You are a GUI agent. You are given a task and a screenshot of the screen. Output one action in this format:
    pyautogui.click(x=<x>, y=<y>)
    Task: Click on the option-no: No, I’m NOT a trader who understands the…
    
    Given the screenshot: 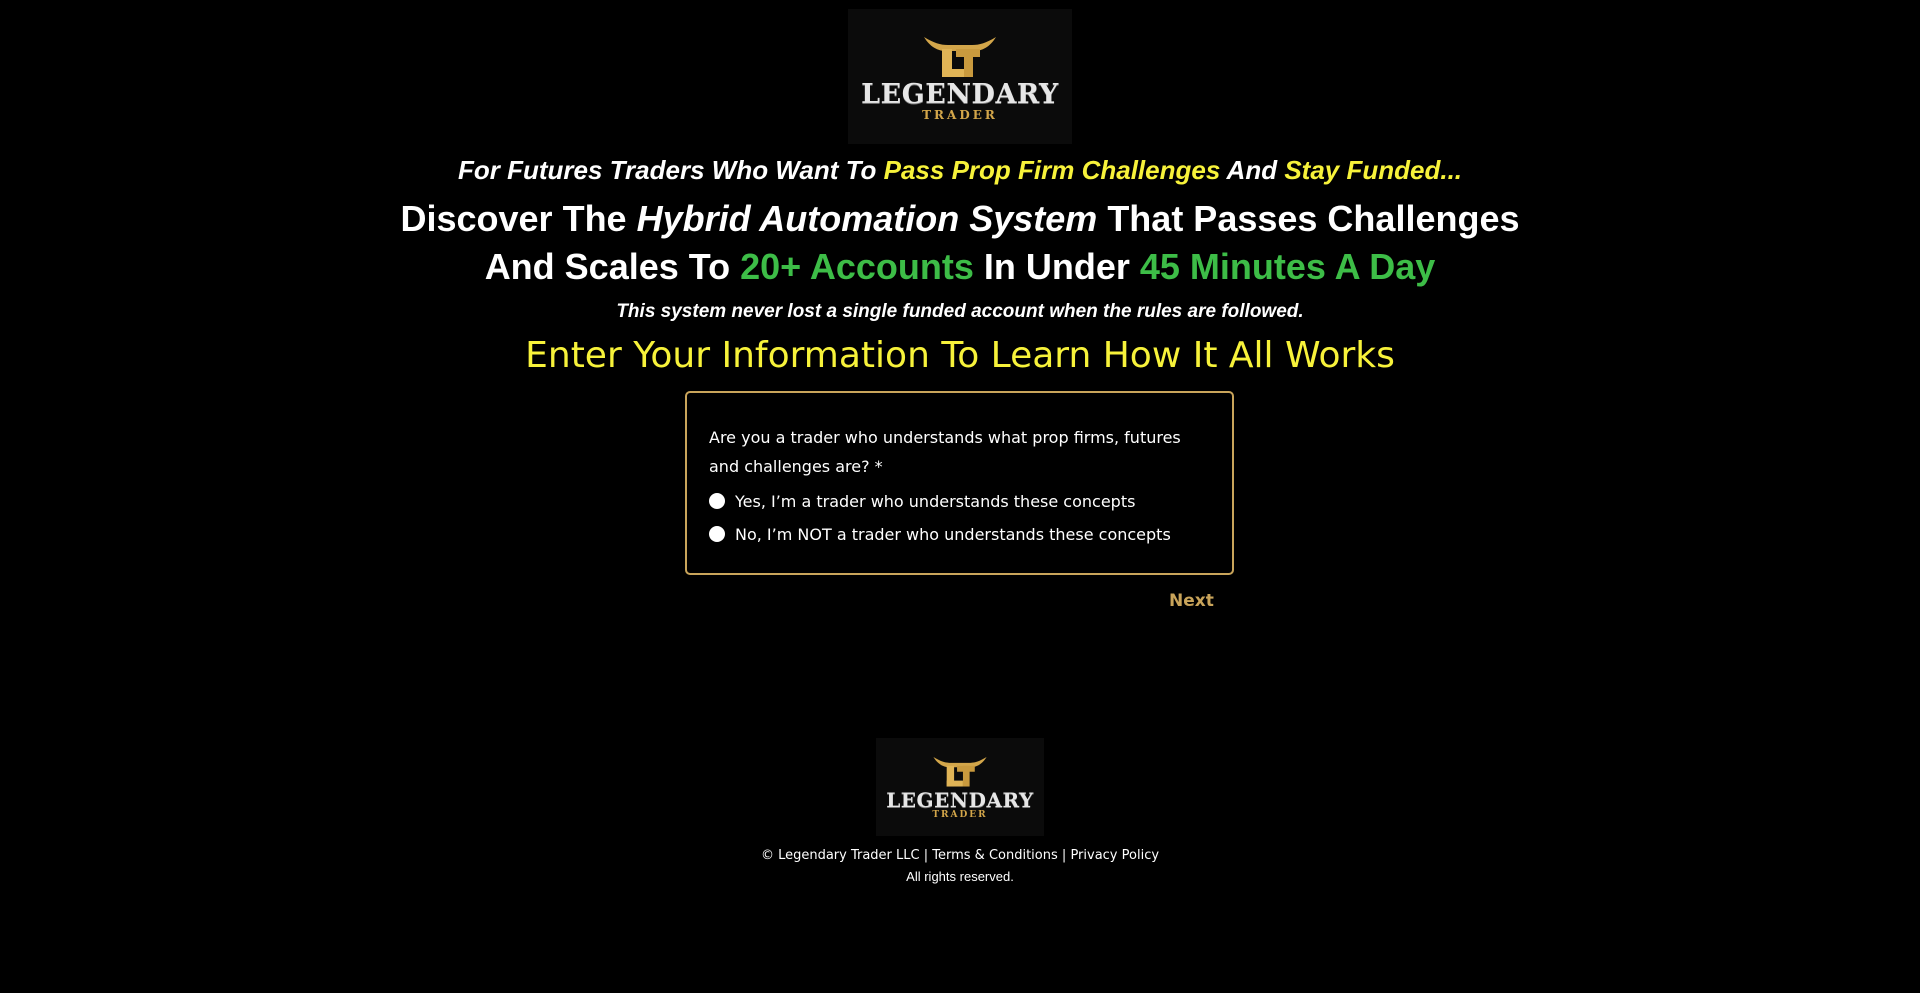 What is the action you would take?
    pyautogui.click(x=940, y=534)
    